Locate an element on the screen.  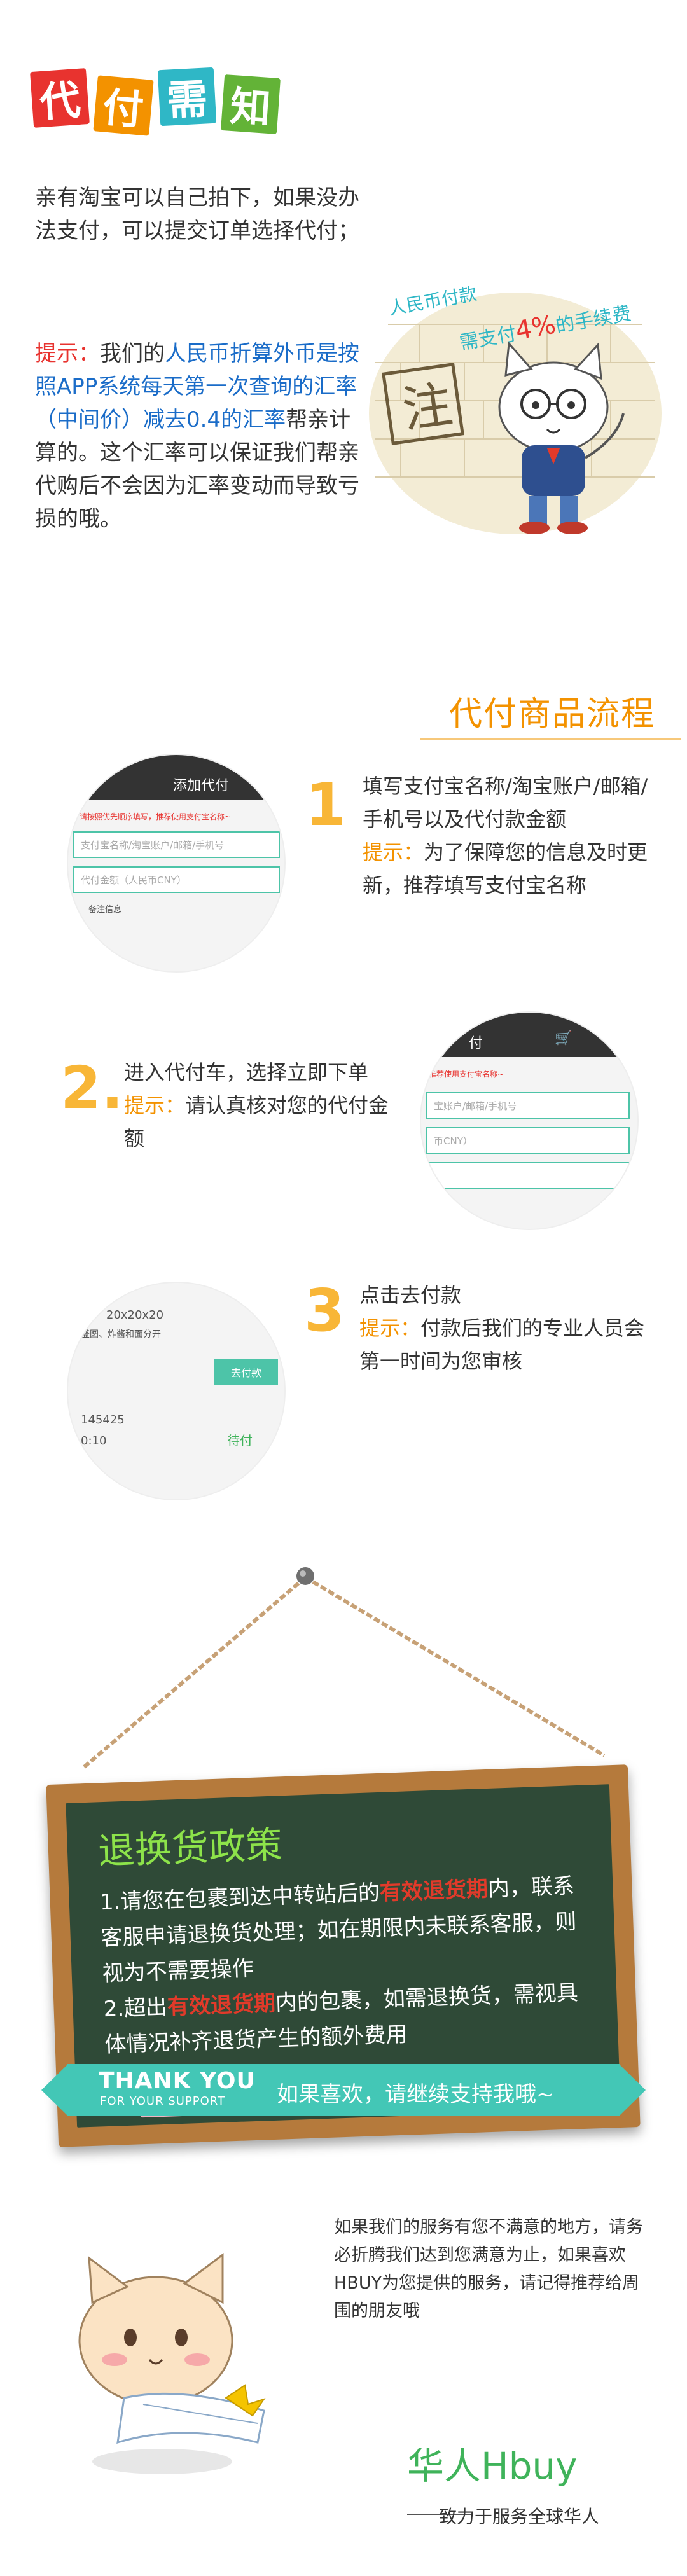
step3-shot-status: 待付 is located at coordinates (240, 1440).